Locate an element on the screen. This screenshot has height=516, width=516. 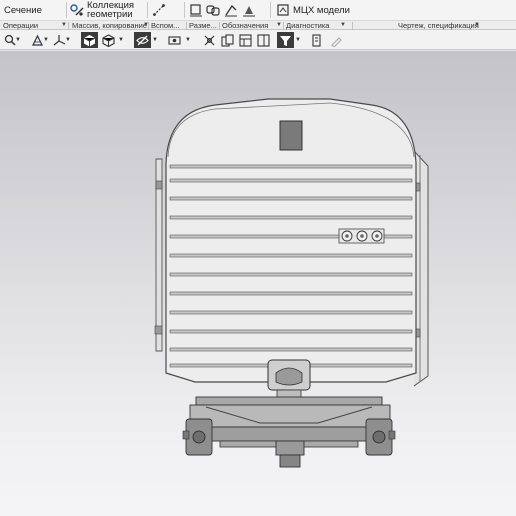
signal-lights is located at coordinates (361, 236).